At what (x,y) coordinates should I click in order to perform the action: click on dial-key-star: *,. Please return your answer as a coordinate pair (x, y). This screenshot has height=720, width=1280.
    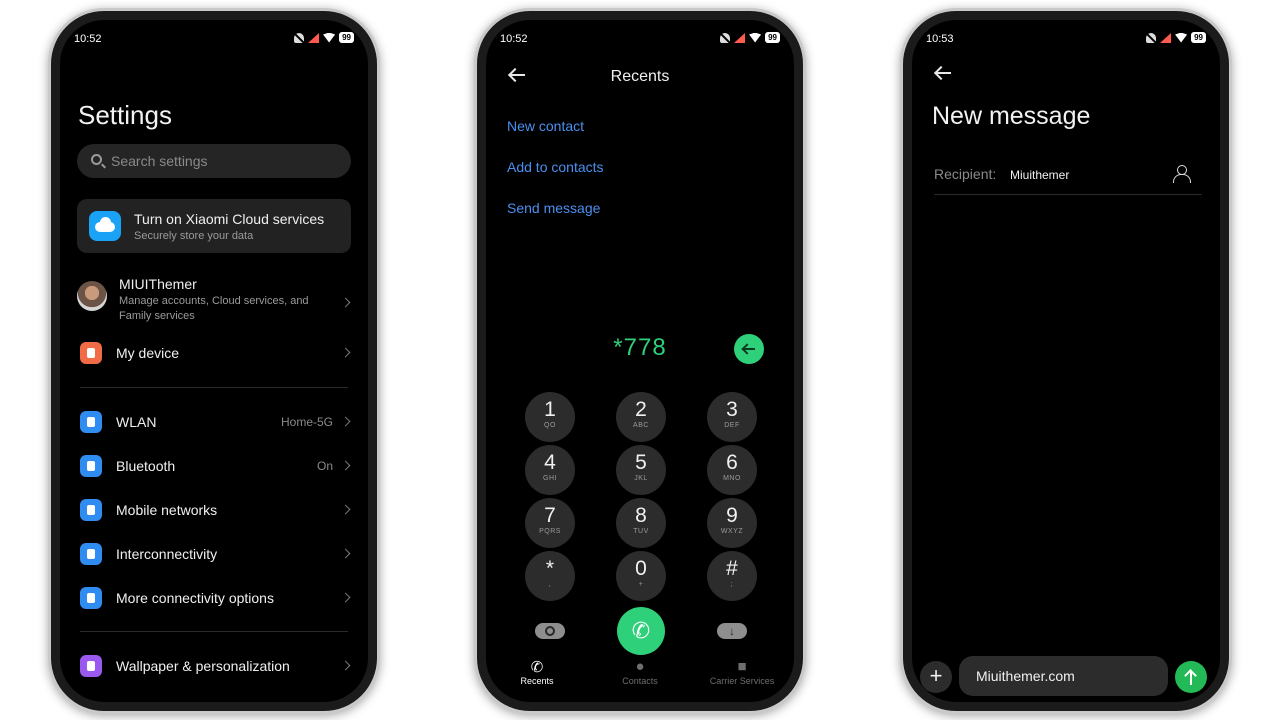
    Looking at the image, I should click on (550, 576).